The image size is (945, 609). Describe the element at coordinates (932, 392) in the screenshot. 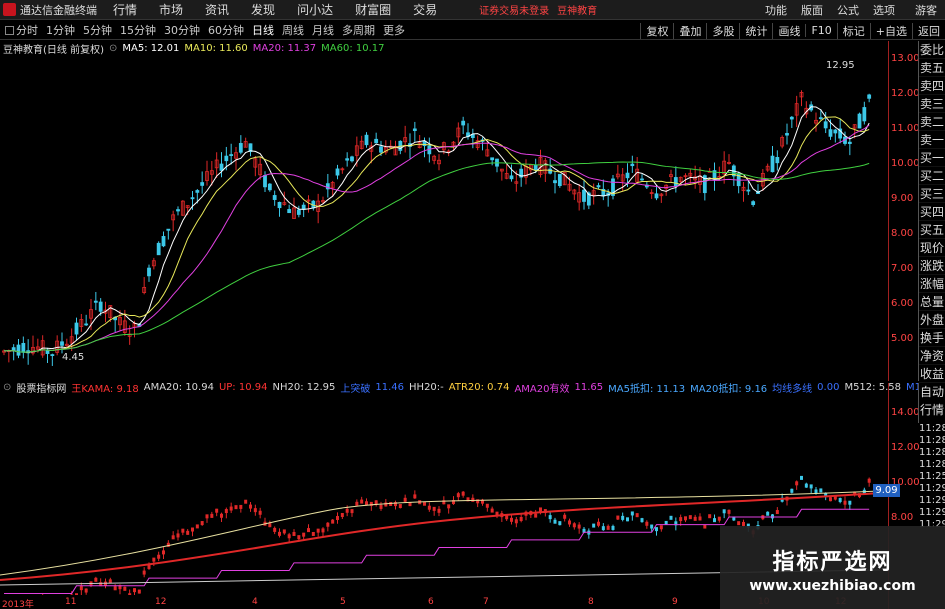

I see `auto-label: 自动` at that location.